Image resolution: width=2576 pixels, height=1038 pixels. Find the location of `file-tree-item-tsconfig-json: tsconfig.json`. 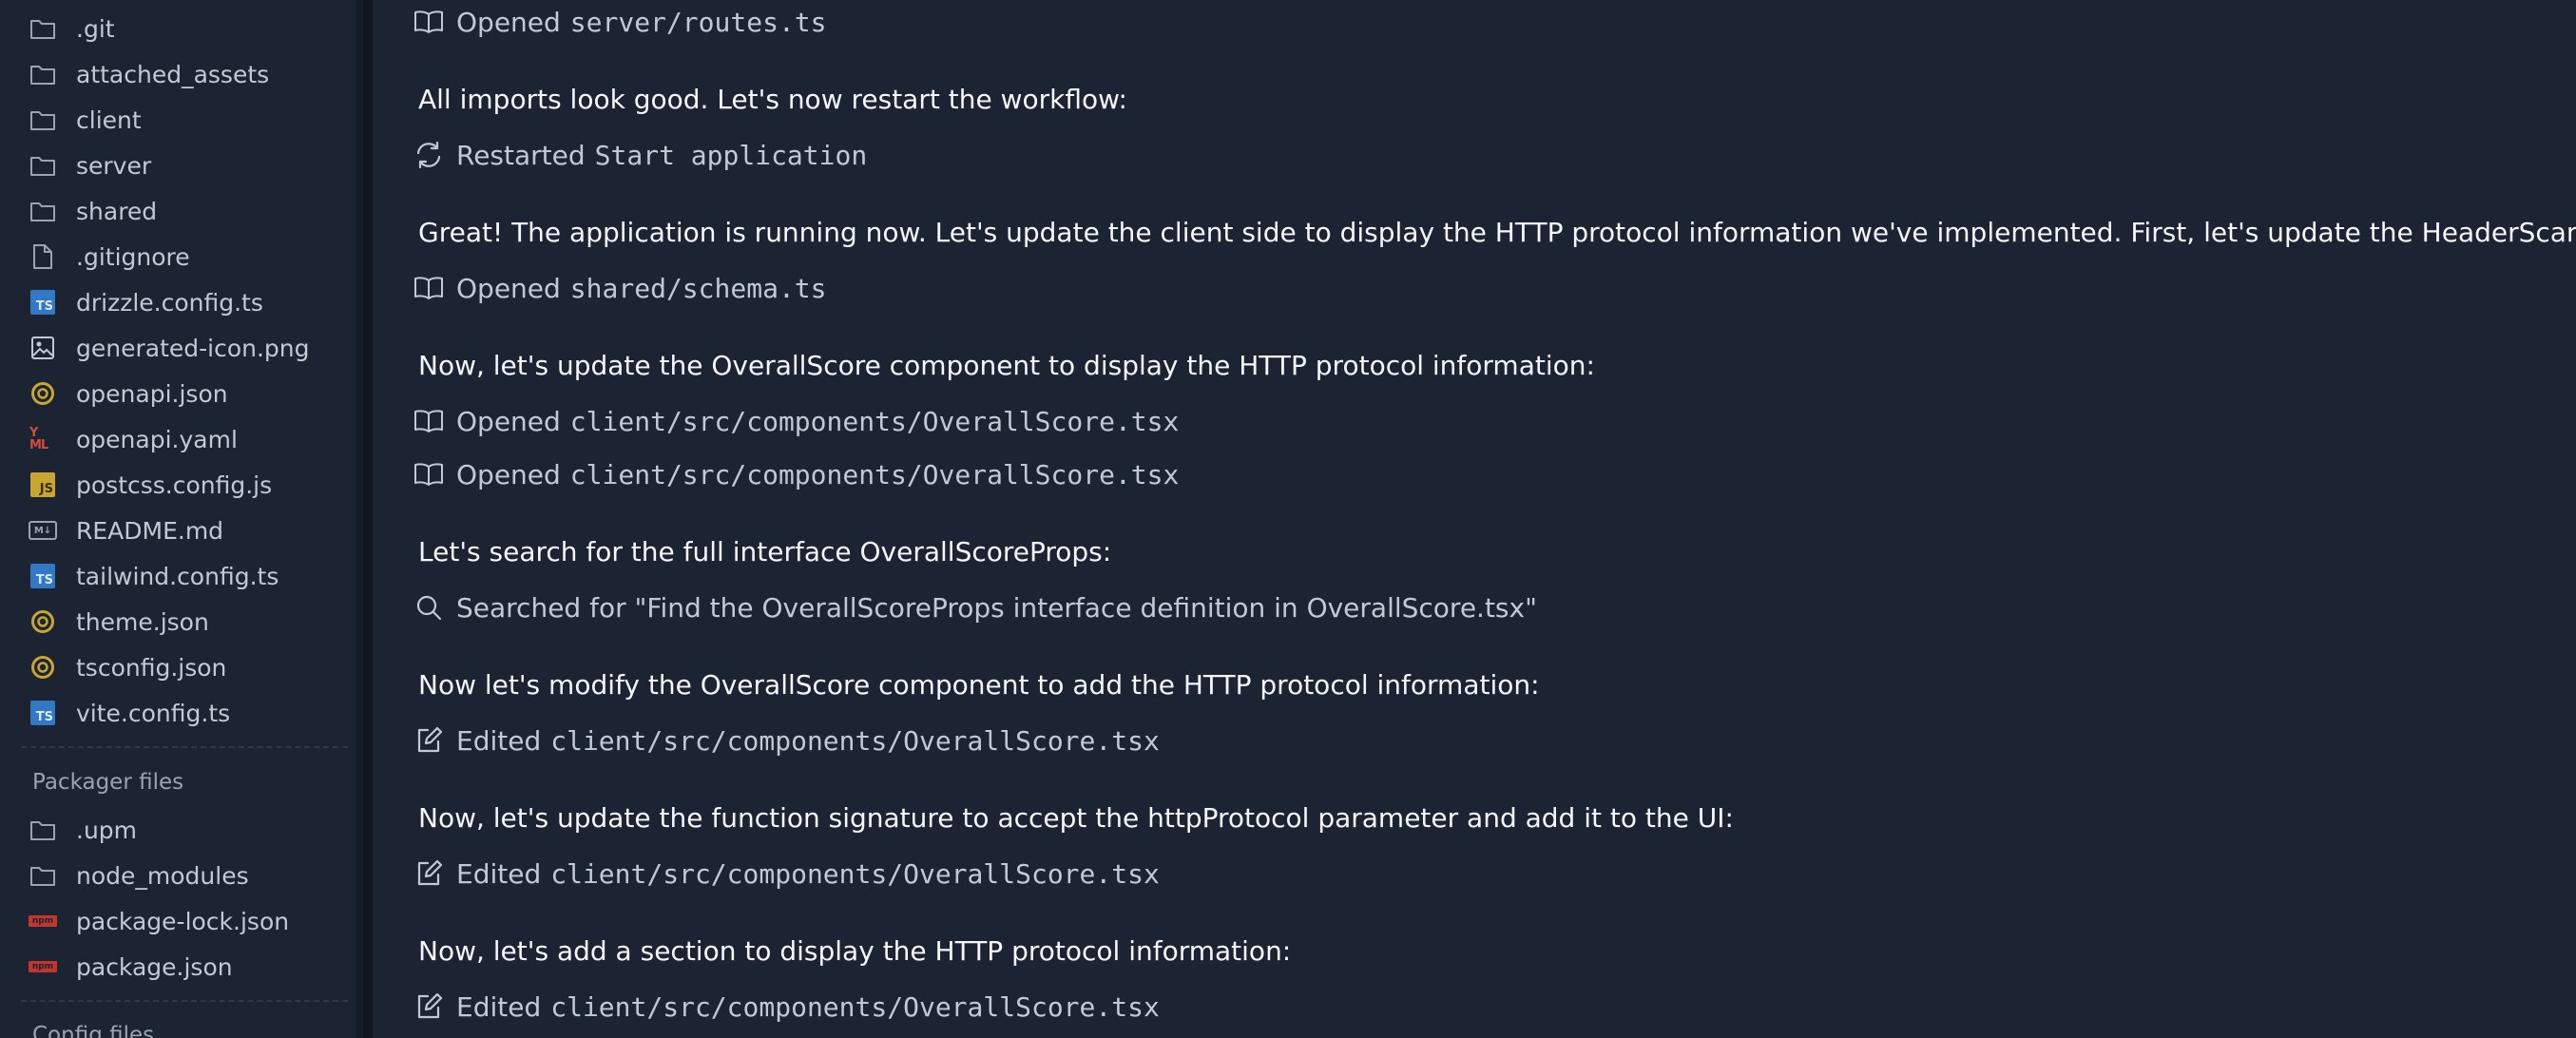

file-tree-item-tsconfig-json: tsconfig.json is located at coordinates (127, 667).